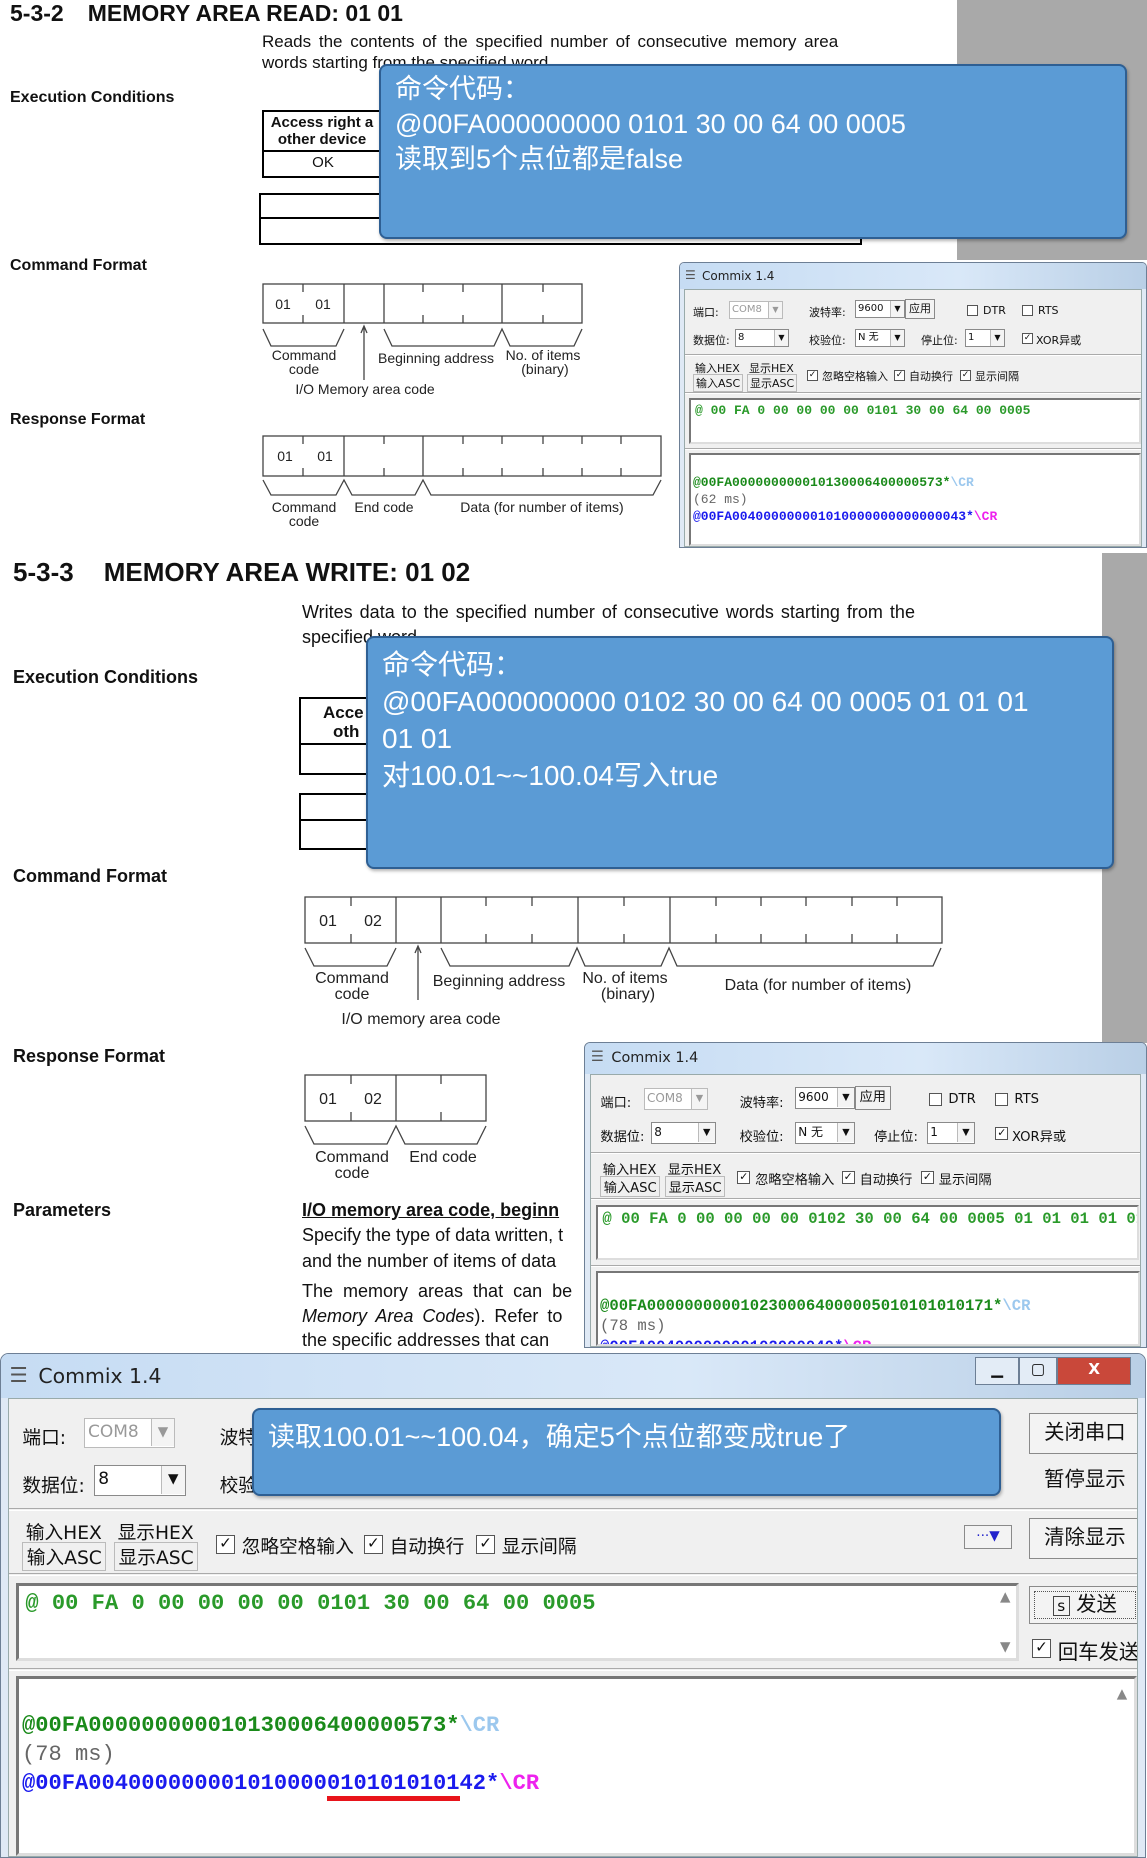 The width and height of the screenshot is (1147, 1858). What do you see at coordinates (1083, 1605) in the screenshot?
I see `send-button: s 发送` at bounding box center [1083, 1605].